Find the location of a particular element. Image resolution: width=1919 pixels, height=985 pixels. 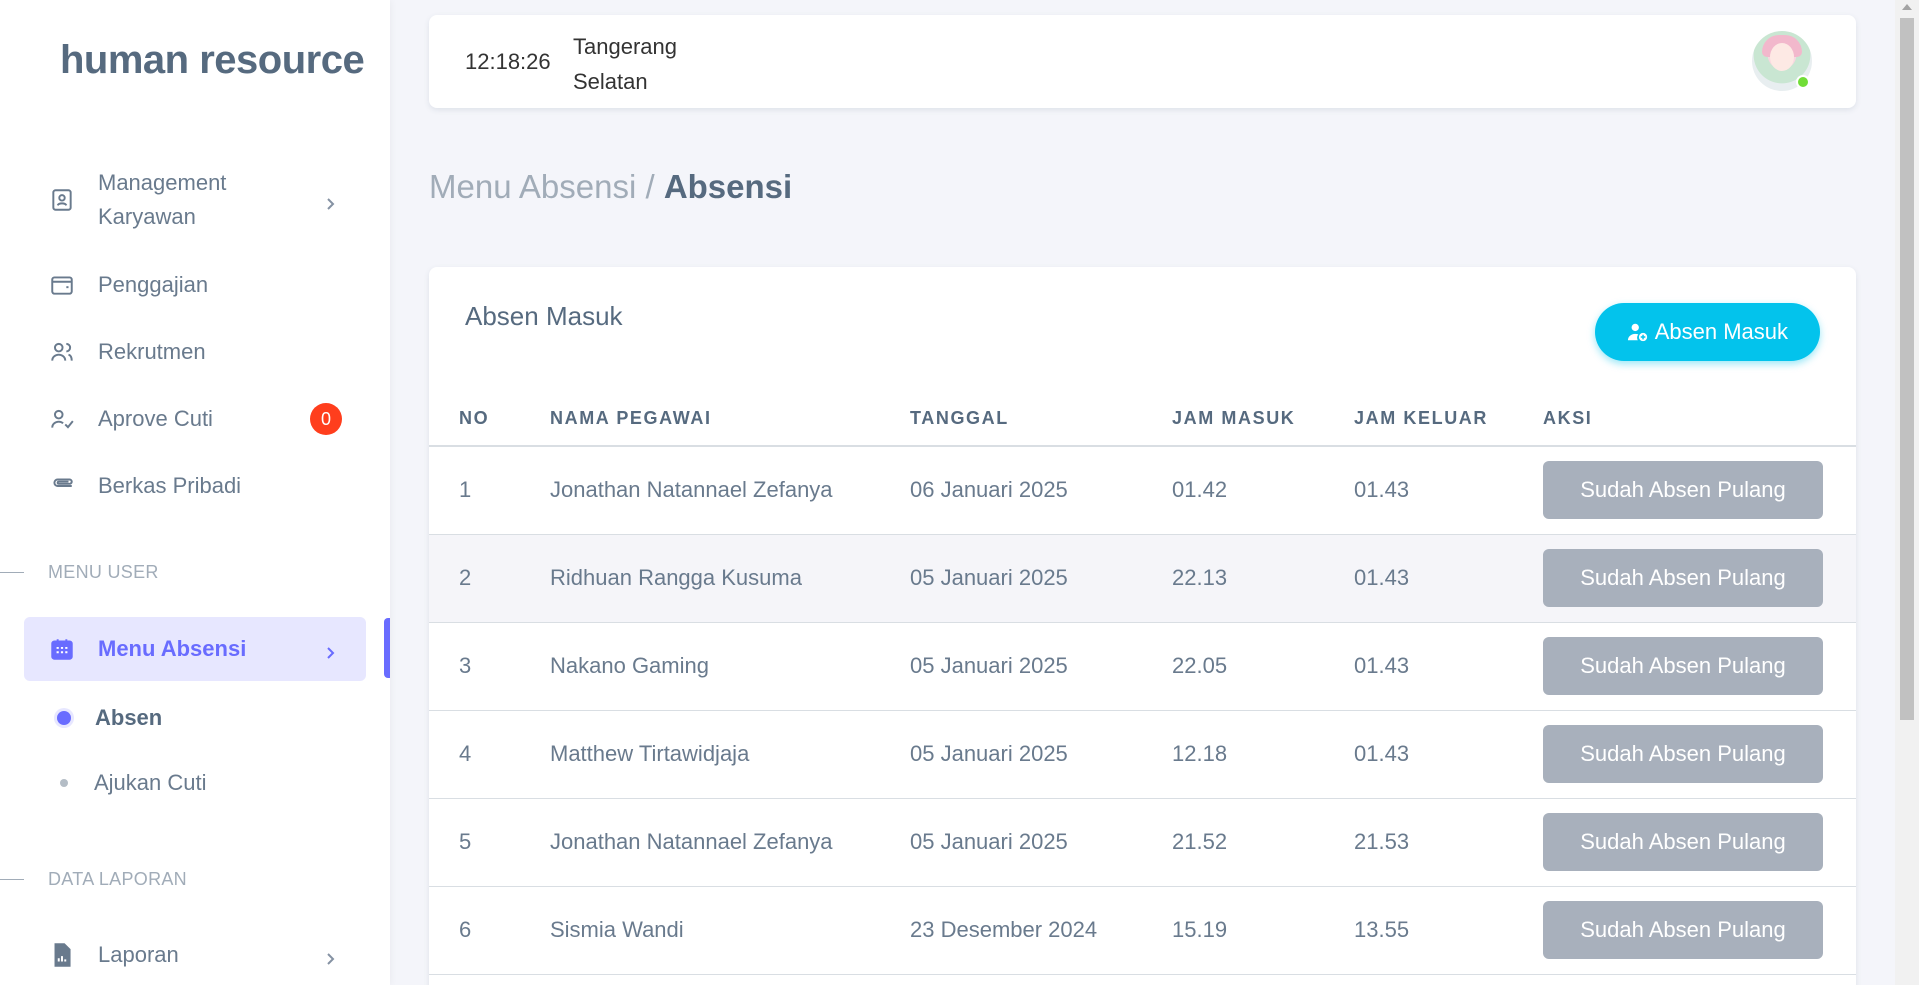

avatar-face is located at coordinates (1782, 57).